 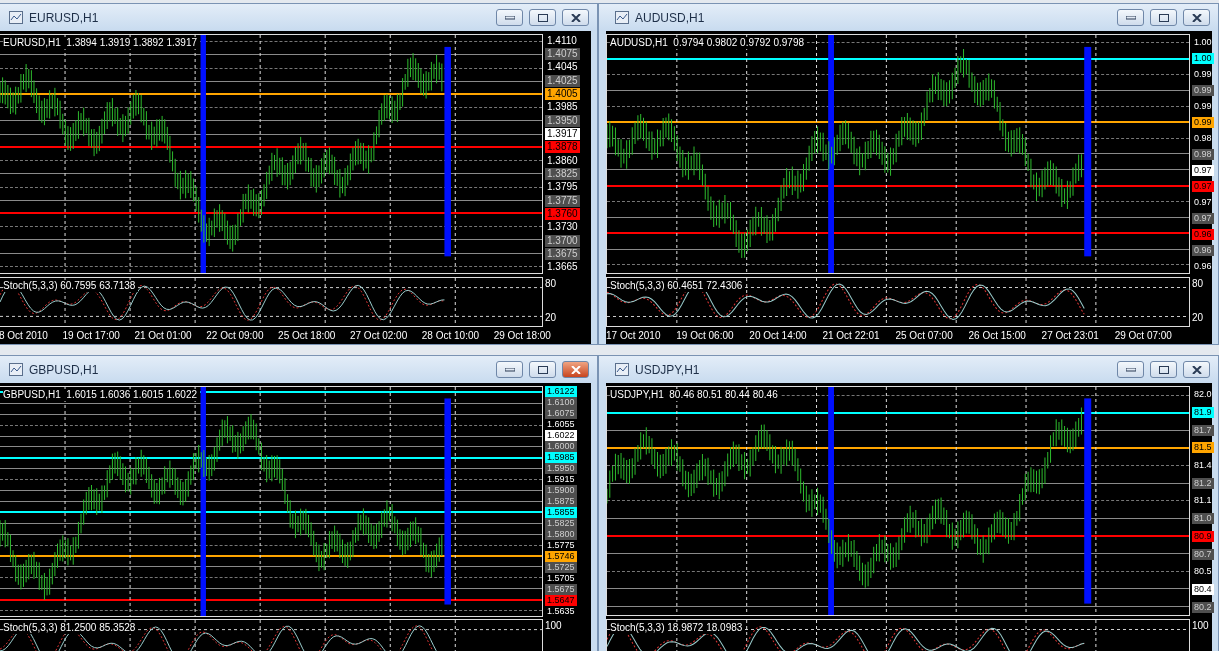 What do you see at coordinates (561, 501) in the screenshot?
I see `price-label: 1.5875` at bounding box center [561, 501].